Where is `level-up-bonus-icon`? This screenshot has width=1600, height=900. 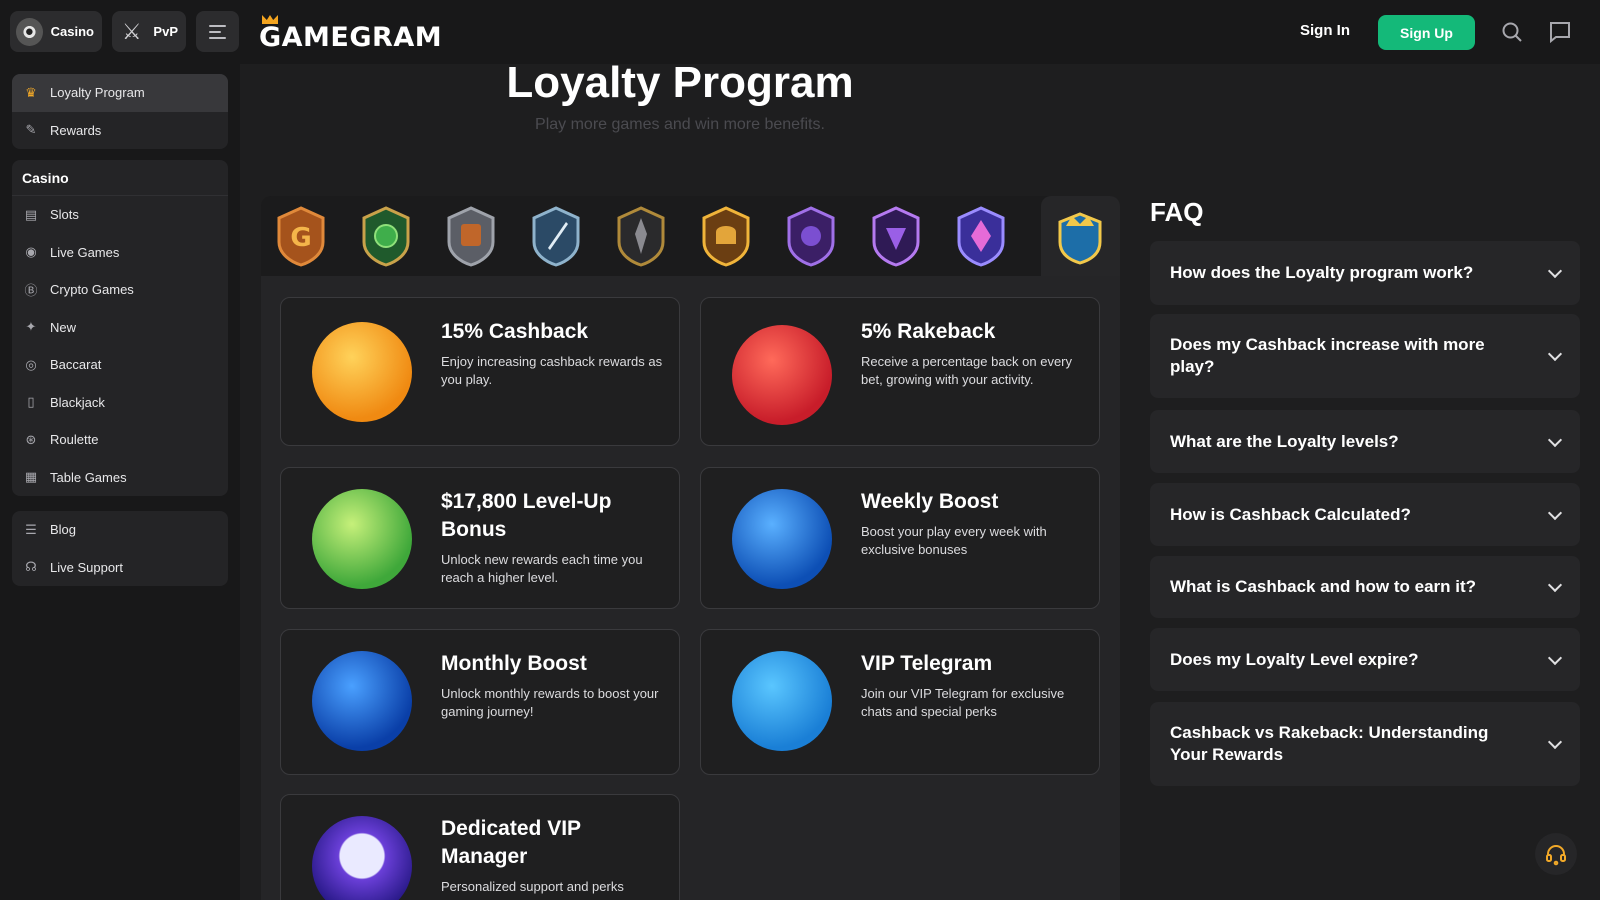 level-up-bonus-icon is located at coordinates (362, 539).